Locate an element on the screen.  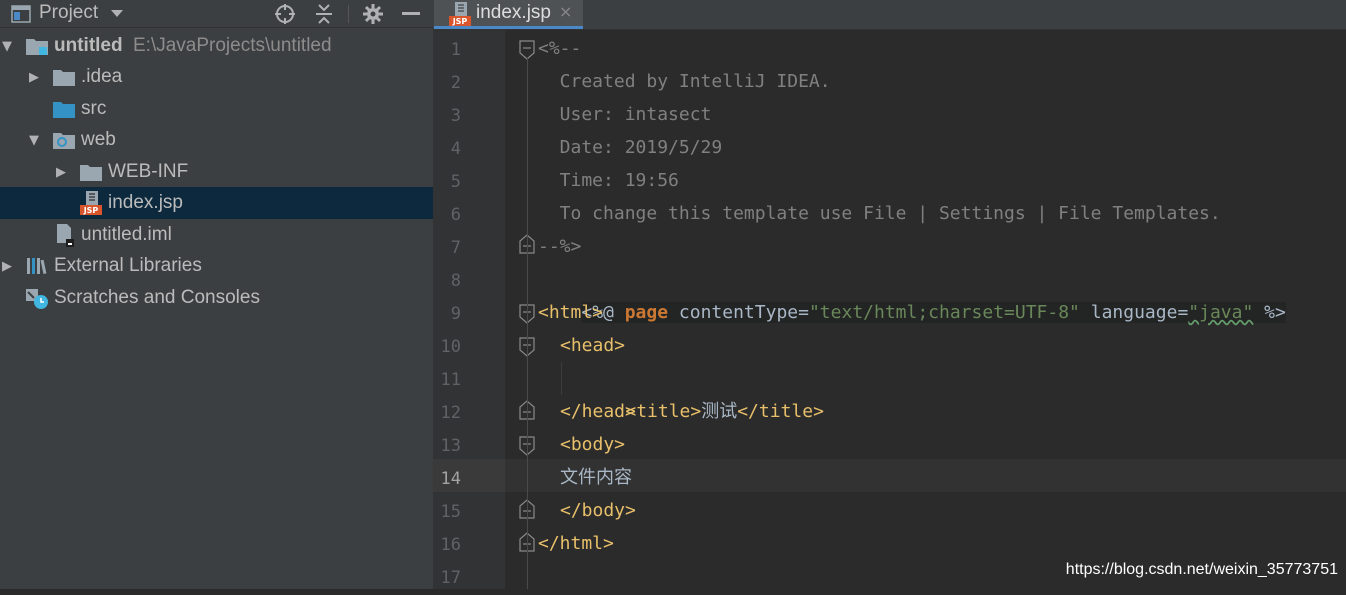
code-line-4: Date: 2019/5/29 is located at coordinates (630, 147).